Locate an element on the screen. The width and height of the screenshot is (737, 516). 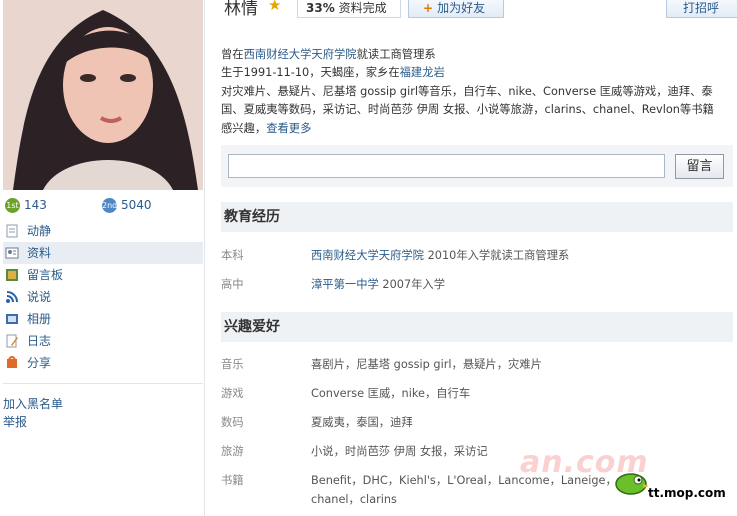
sidebar-item-blog: 日志 is located at coordinates (103, 341).